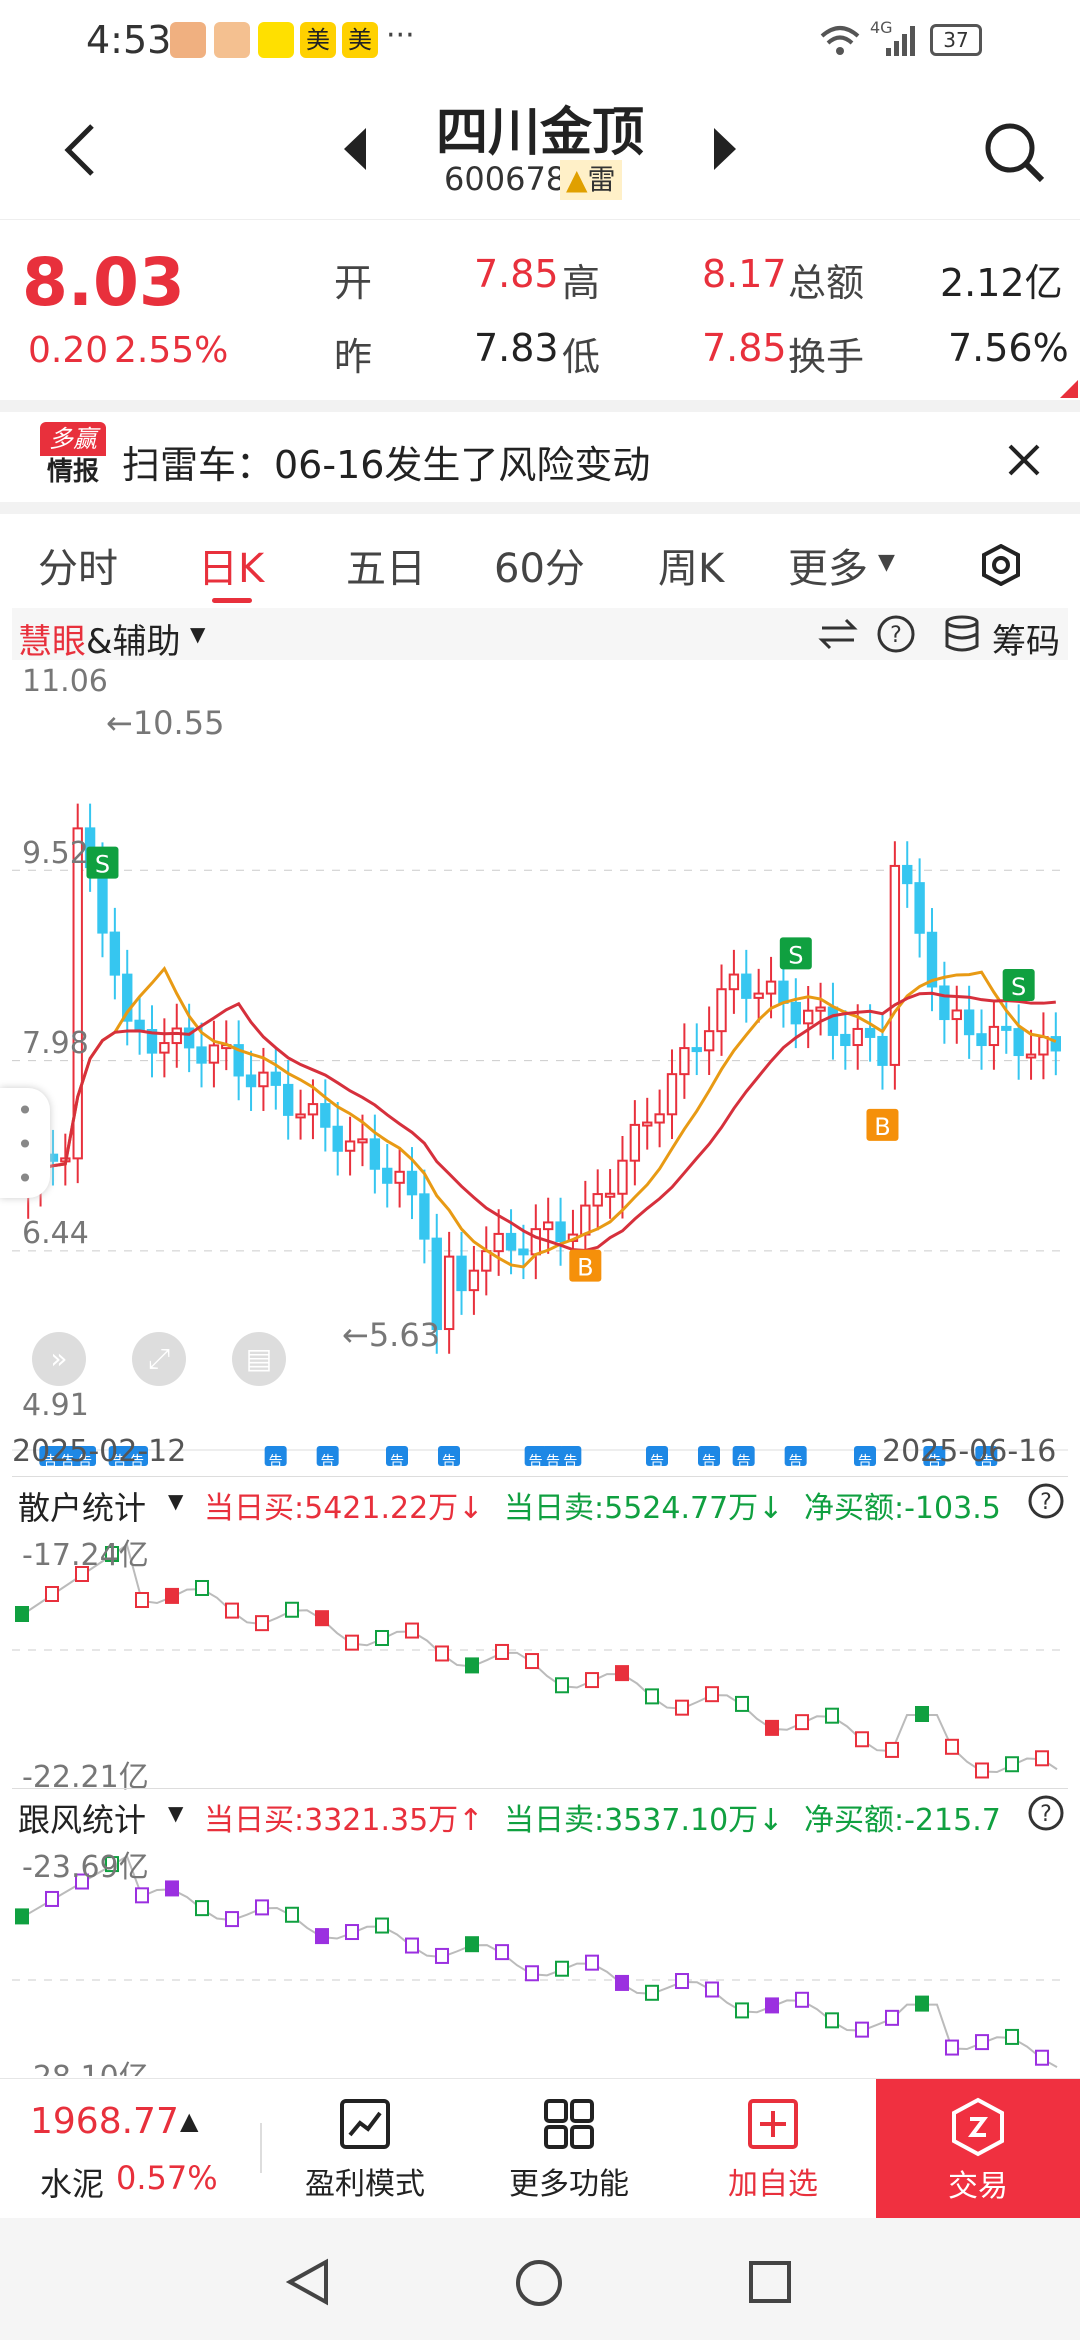 The height and width of the screenshot is (2340, 1080). Describe the element at coordinates (353, 357) in the screenshot. I see `prev-close-label: 昨` at that location.